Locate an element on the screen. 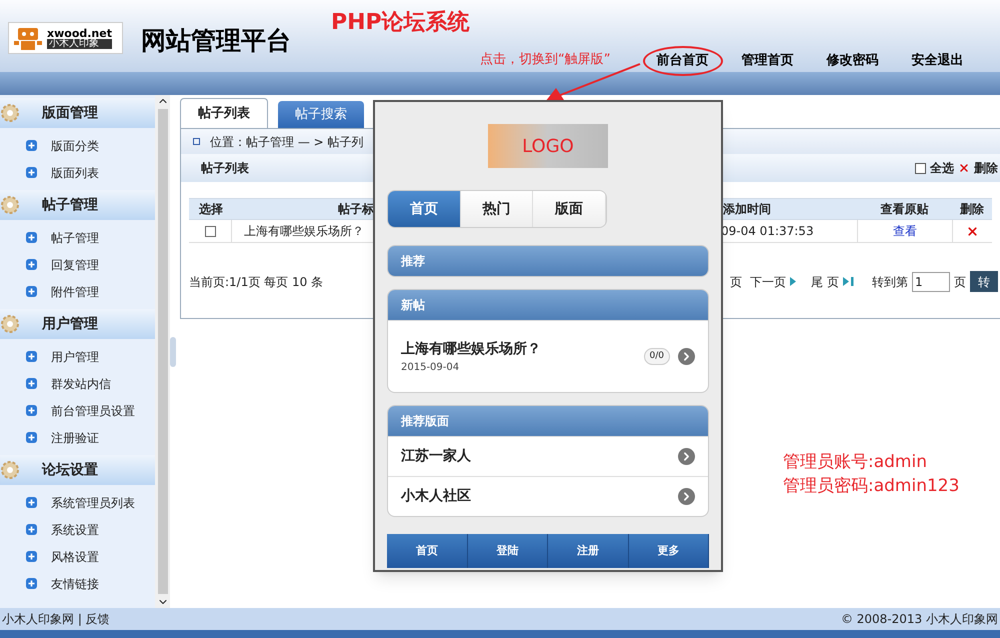 The height and width of the screenshot is (638, 1000). footer-links: 小木人印象网 | 反馈 is located at coordinates (56, 619).